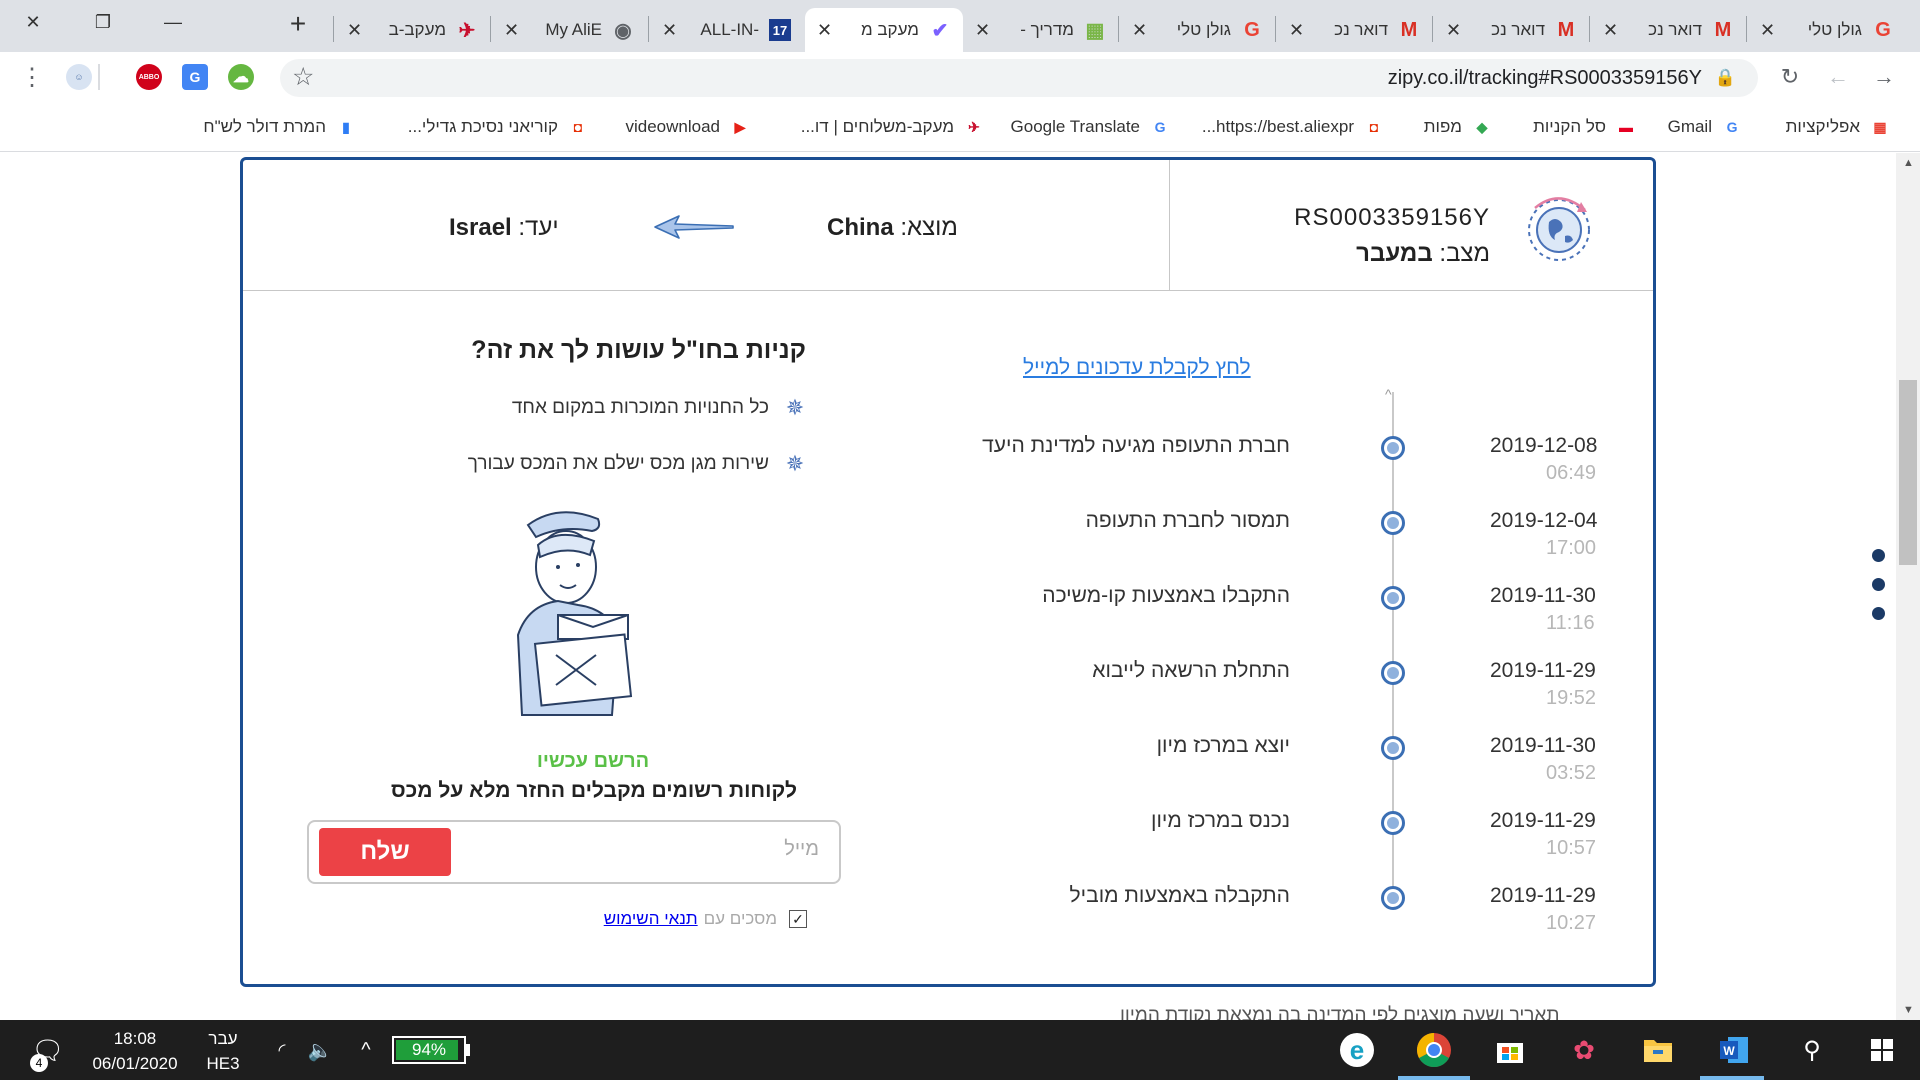 This screenshot has width=1920, height=1080. I want to click on email-signup-box: שלח, so click(574, 852).